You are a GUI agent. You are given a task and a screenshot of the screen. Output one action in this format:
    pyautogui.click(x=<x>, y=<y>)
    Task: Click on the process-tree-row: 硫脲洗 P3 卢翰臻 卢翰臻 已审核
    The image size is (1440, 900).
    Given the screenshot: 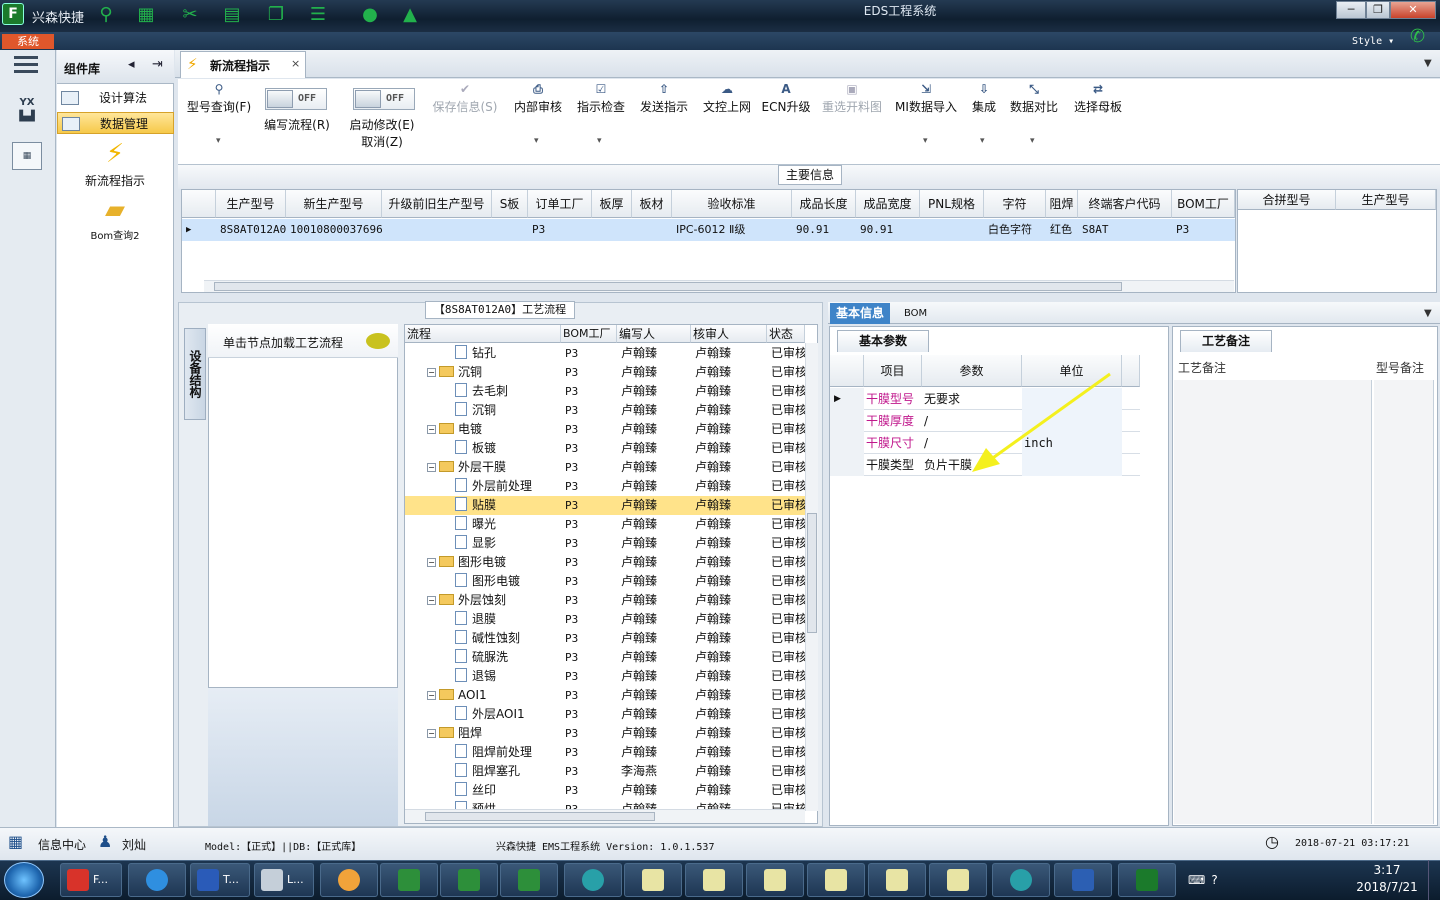 What is the action you would take?
    pyautogui.click(x=605, y=657)
    